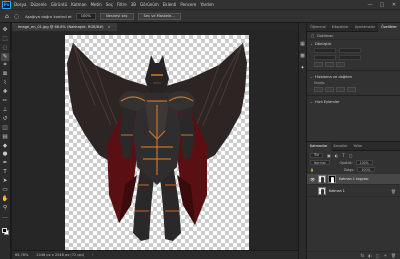 This screenshot has height=259, width=400. I want to click on layer-row: 👁 Katman 1 kopyası, so click(353, 179).